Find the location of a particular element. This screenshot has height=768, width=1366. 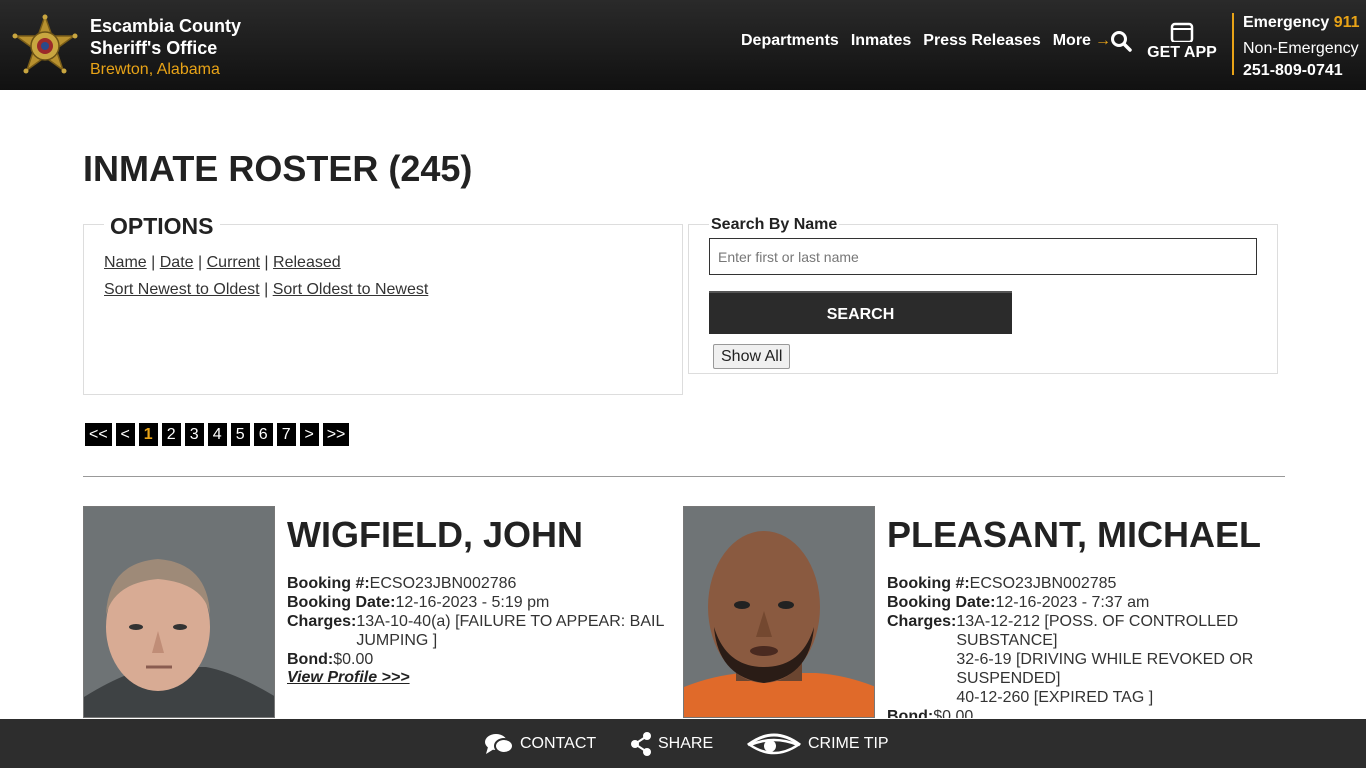

booking-date-row: Booking Date: 12-16-2023 - 5:19 pm is located at coordinates (477, 602).